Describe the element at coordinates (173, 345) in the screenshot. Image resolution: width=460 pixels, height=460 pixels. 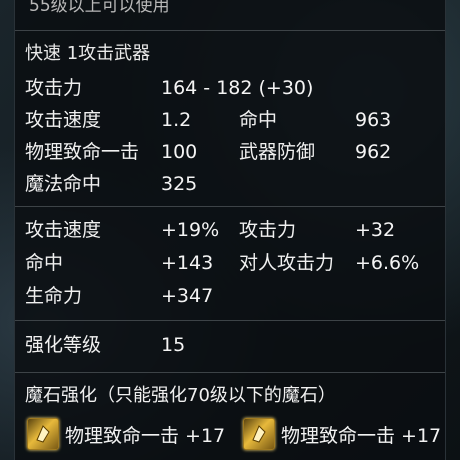
I see `enhance-value: 15` at that location.